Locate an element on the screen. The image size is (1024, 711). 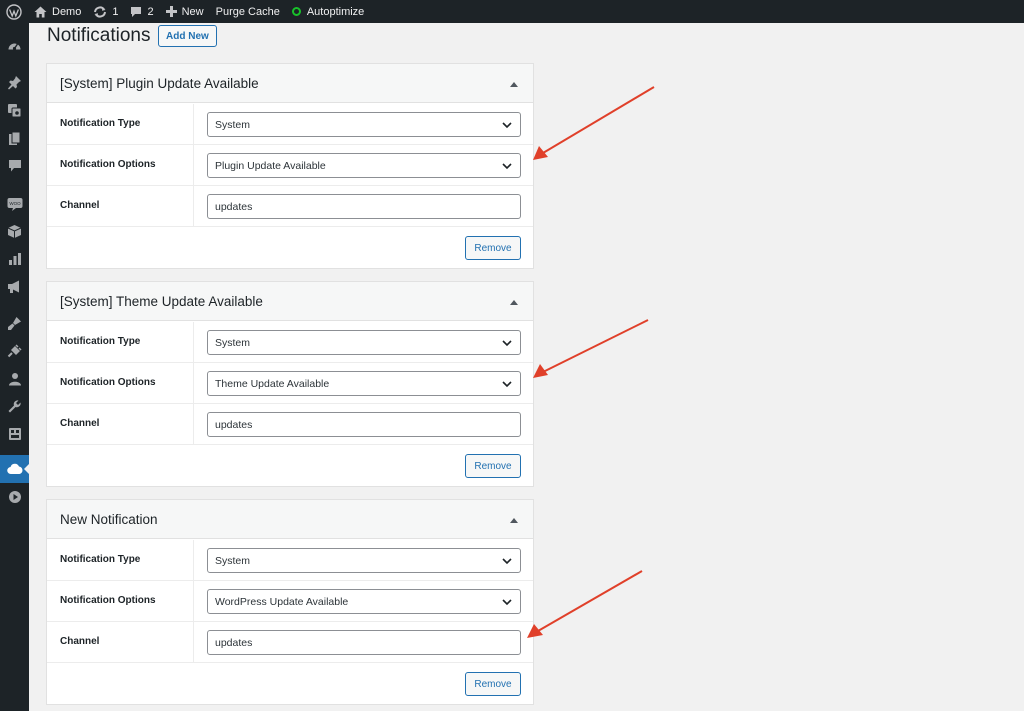
panel-header: [System] Theme Update Available is located at coordinates (290, 301).